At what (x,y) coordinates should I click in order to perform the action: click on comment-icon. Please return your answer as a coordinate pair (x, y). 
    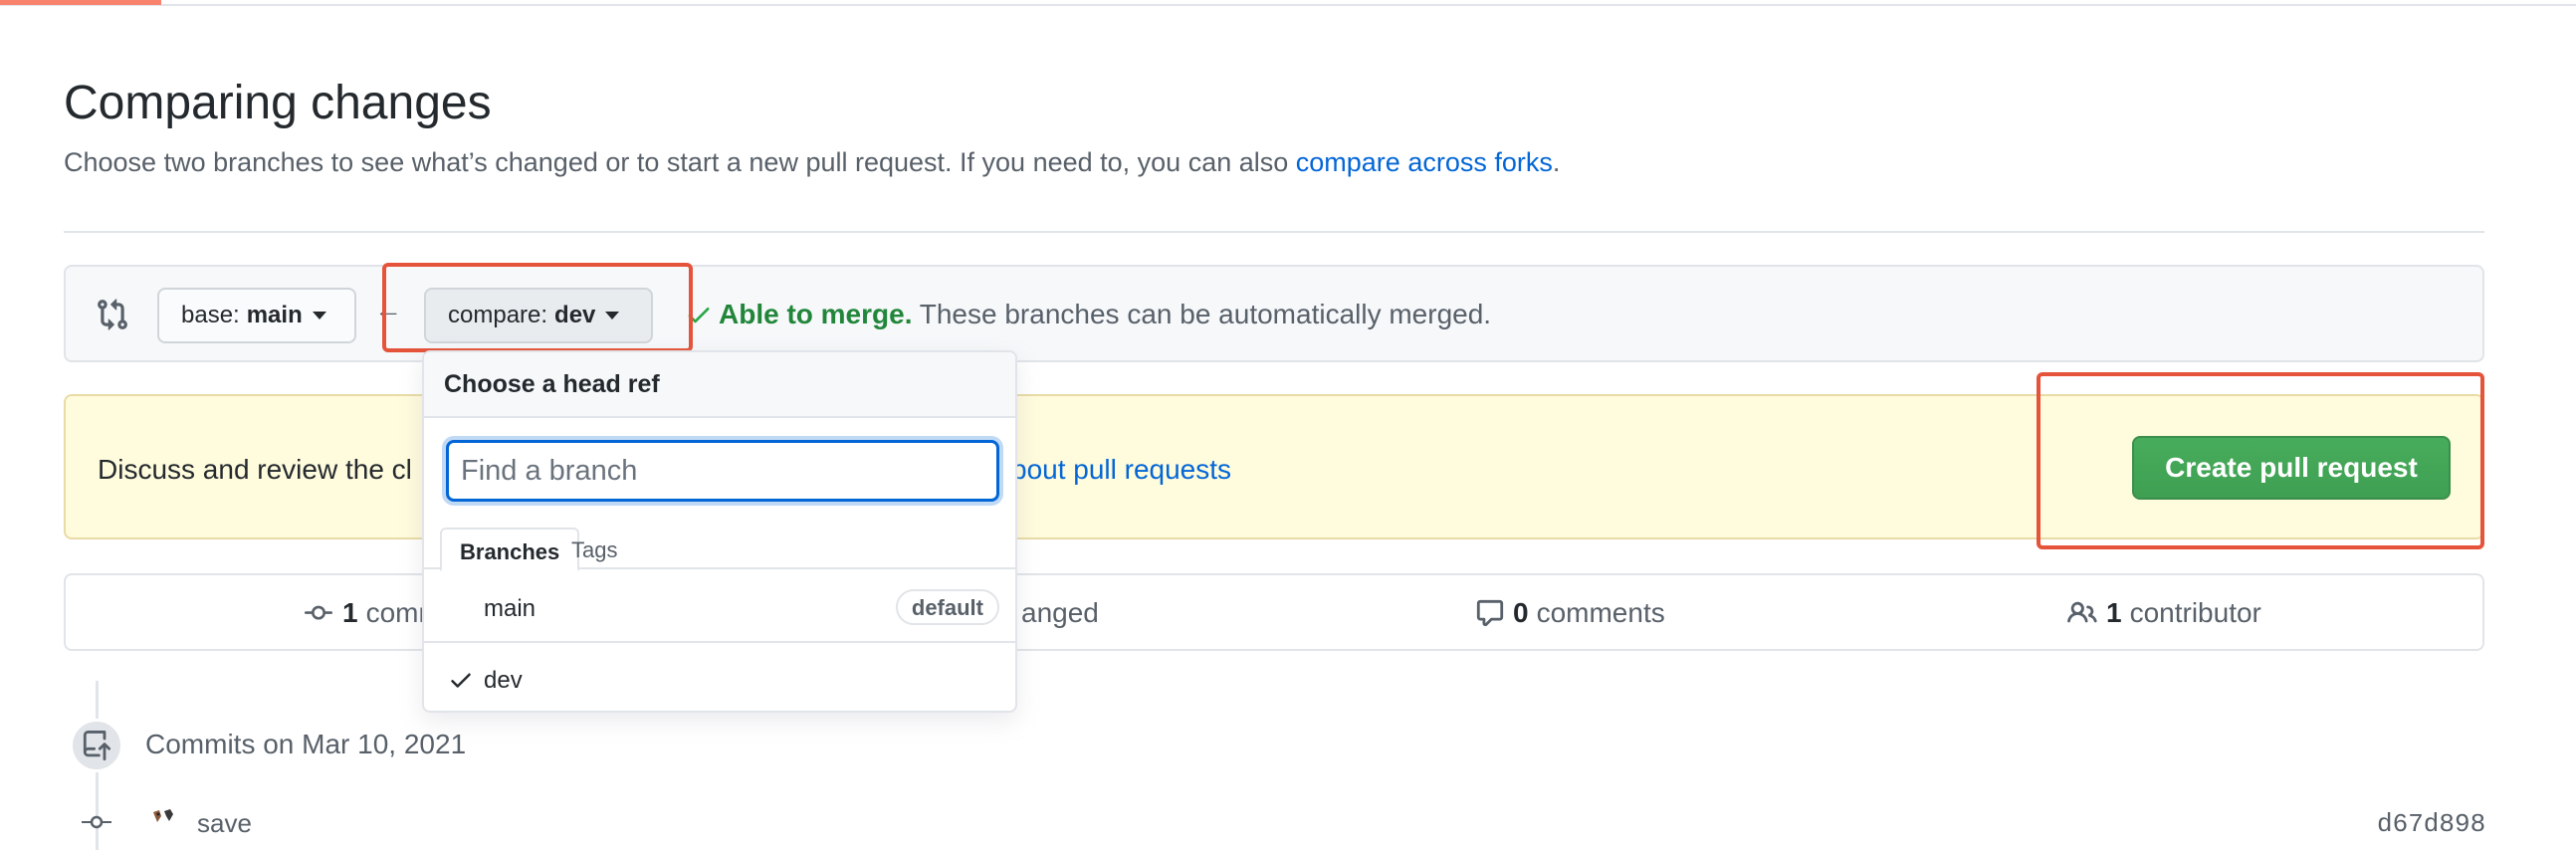
    Looking at the image, I should click on (1490, 613).